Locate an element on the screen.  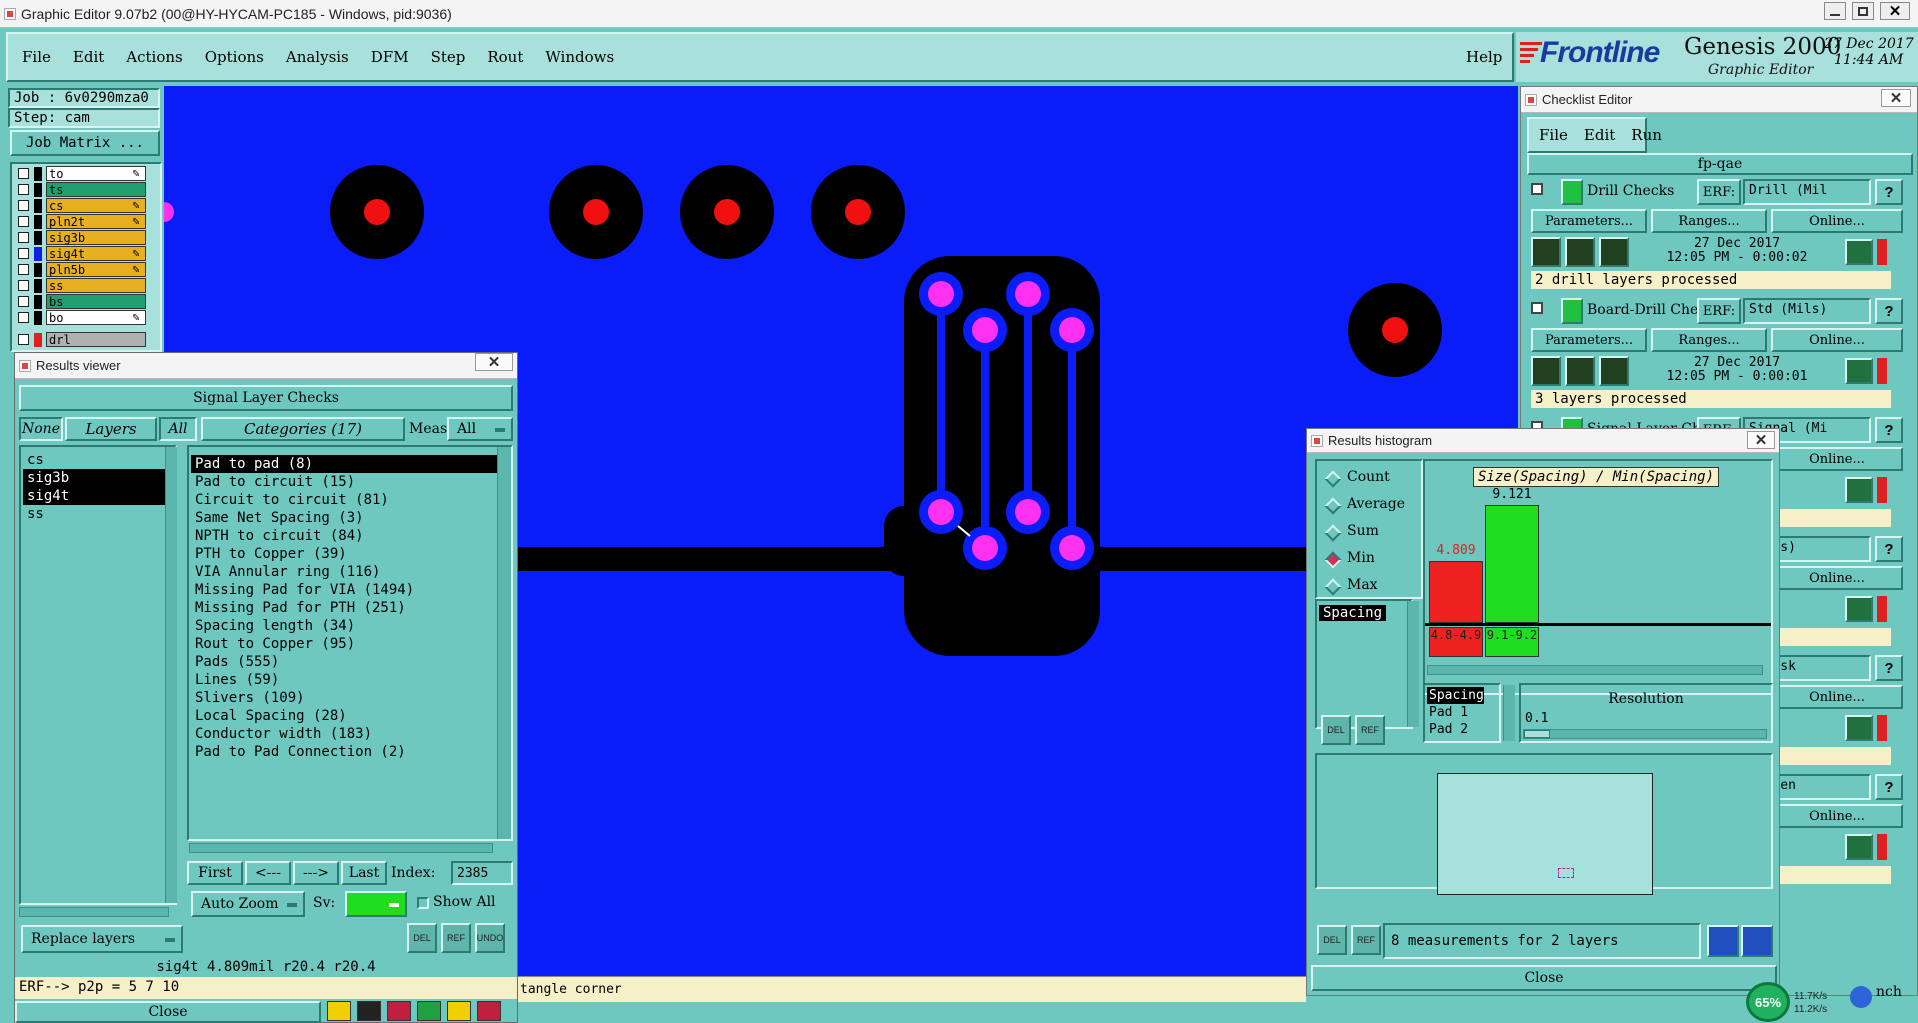
results-layer-list: cs sig3b sig4t ss is located at coordinates (98, 675).